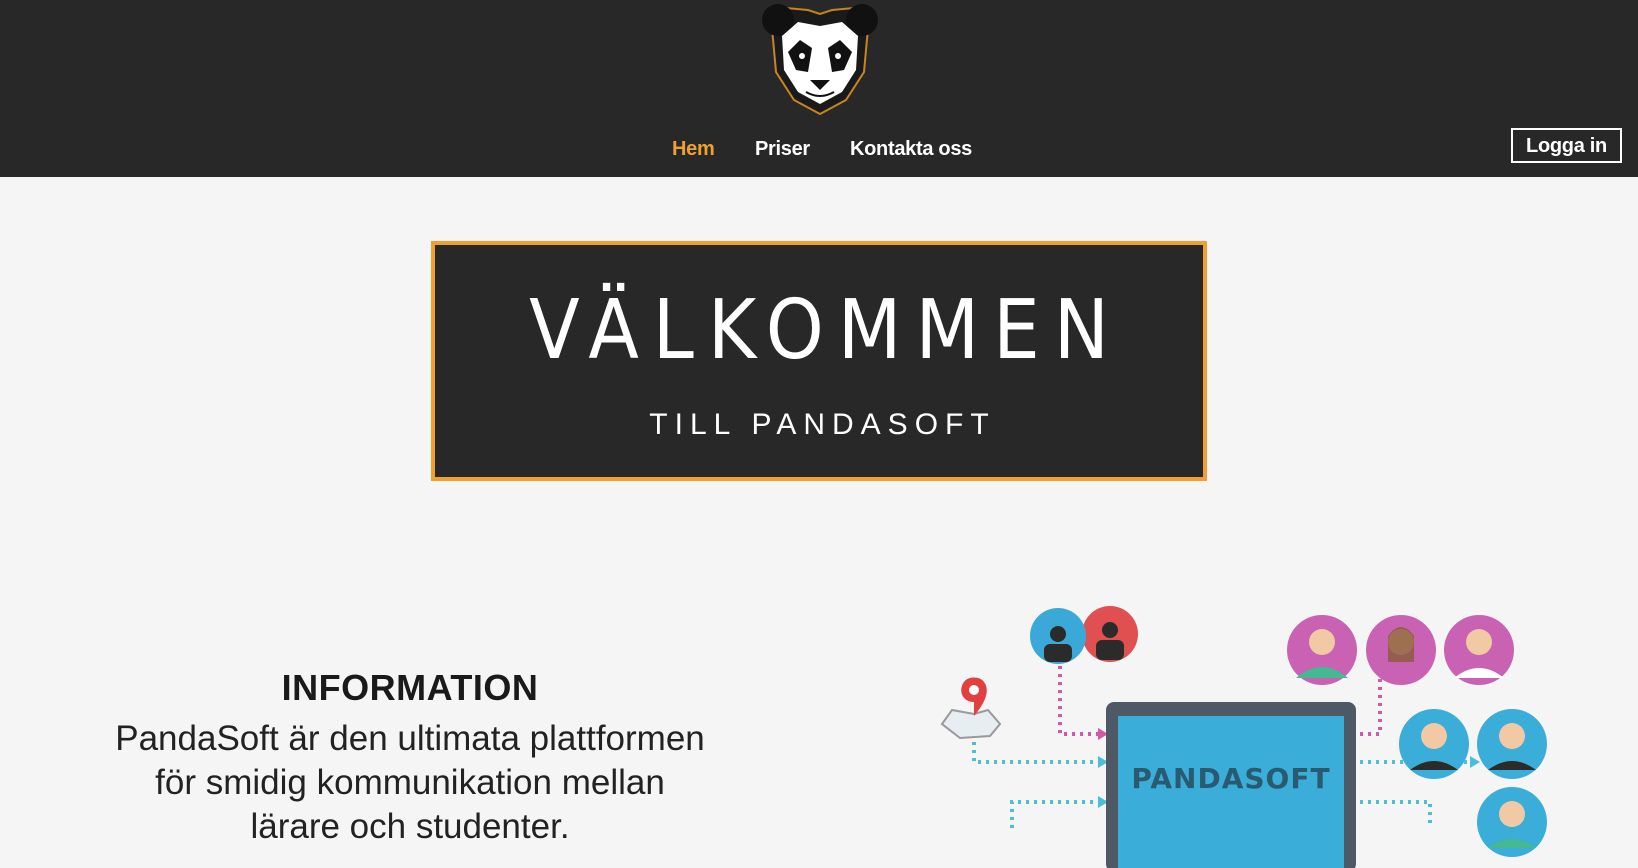  What do you see at coordinates (1566, 145) in the screenshot?
I see `login-button: Logga in` at bounding box center [1566, 145].